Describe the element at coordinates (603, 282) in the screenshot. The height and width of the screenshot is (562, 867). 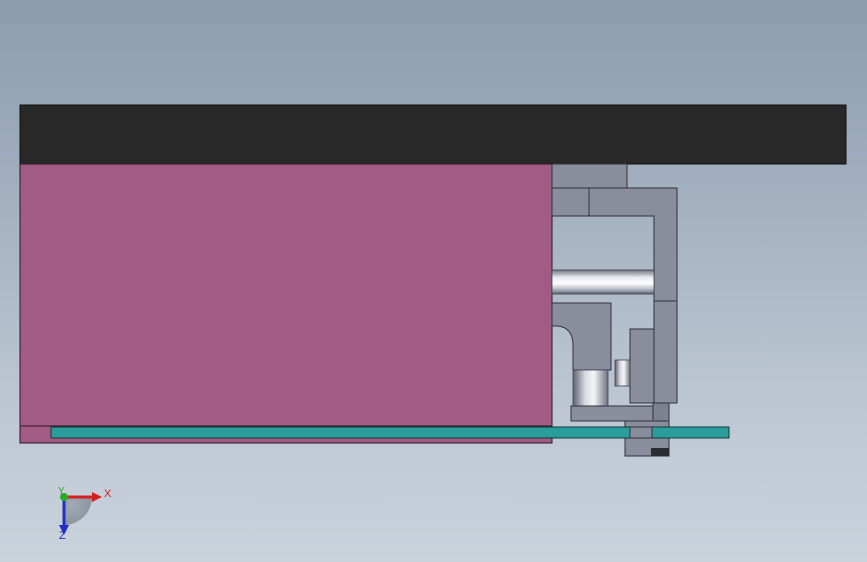
I see `guide-shaft` at that location.